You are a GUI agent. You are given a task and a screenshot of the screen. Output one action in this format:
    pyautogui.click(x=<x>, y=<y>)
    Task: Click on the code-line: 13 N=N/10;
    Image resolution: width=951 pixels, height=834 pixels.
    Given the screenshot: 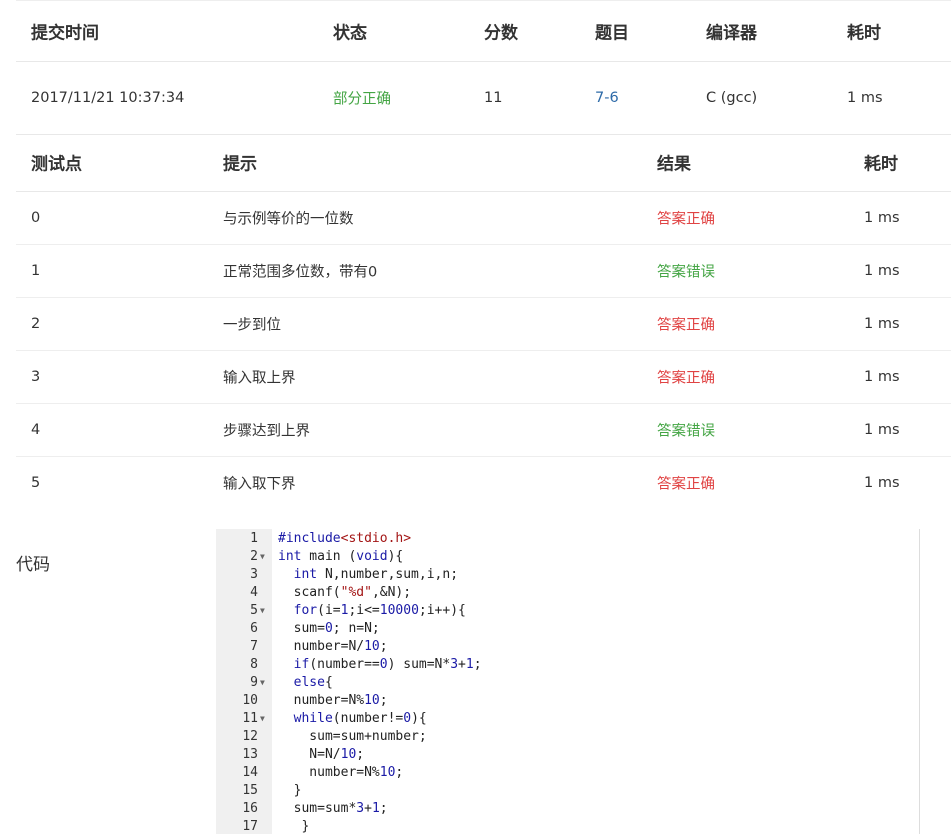 What is the action you would take?
    pyautogui.click(x=567, y=755)
    